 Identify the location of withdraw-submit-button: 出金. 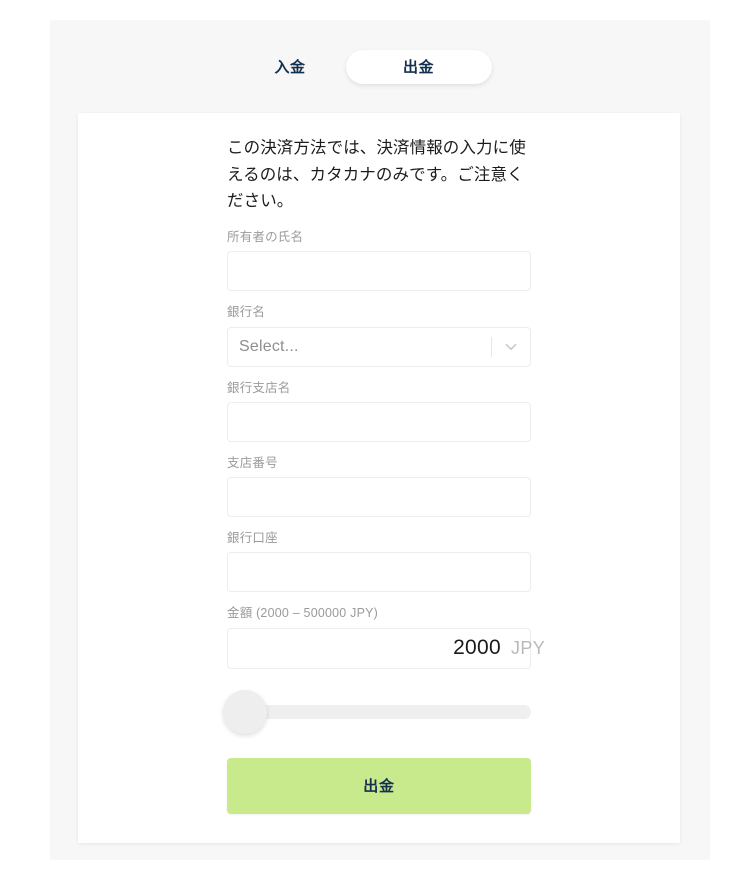
(379, 785).